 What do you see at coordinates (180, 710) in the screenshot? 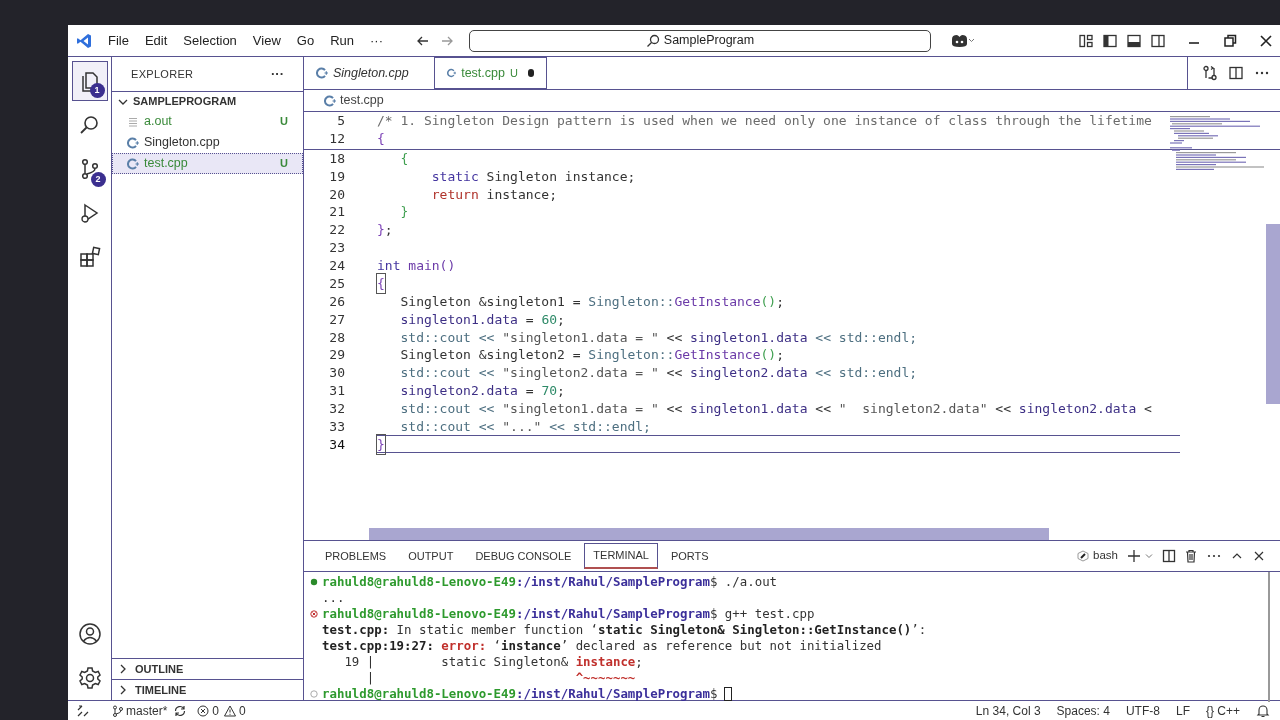
I see `sync-icon` at bounding box center [180, 710].